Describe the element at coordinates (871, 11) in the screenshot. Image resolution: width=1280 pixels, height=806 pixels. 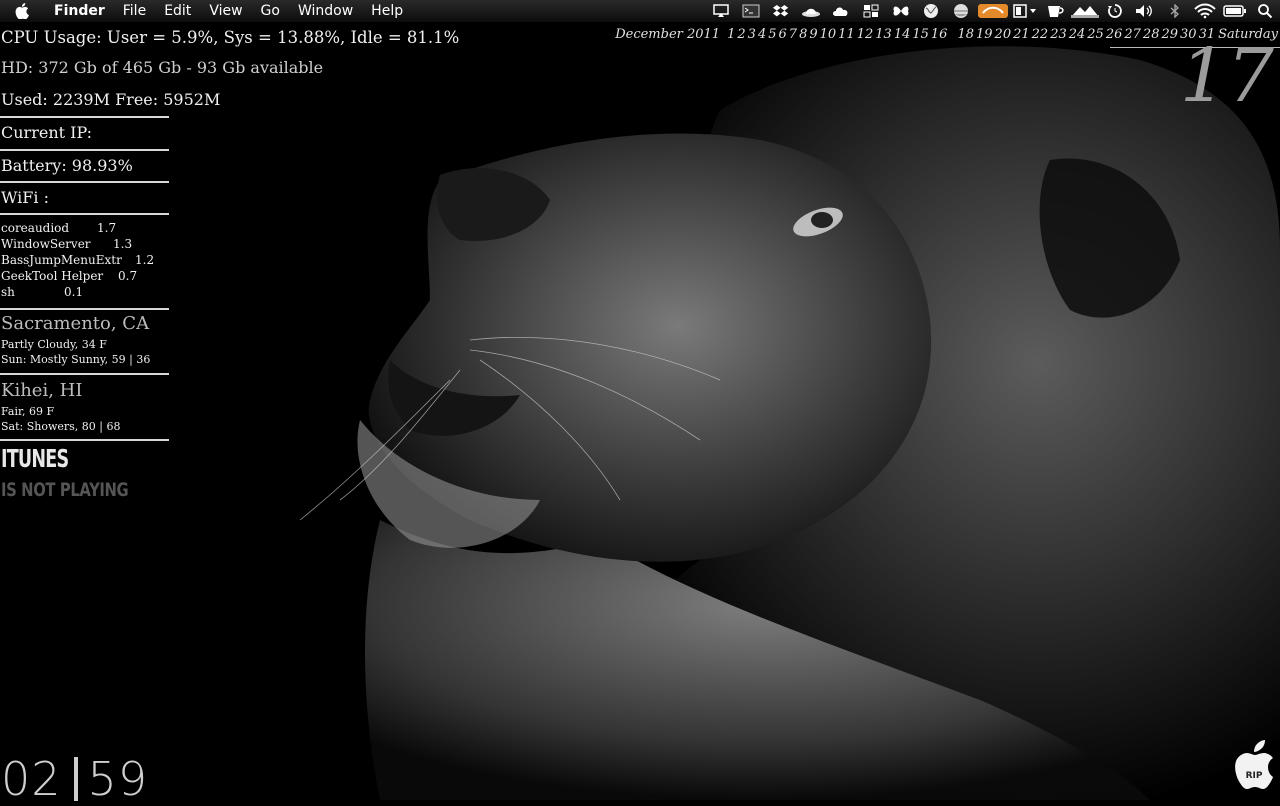
I see `grid-icon` at that location.